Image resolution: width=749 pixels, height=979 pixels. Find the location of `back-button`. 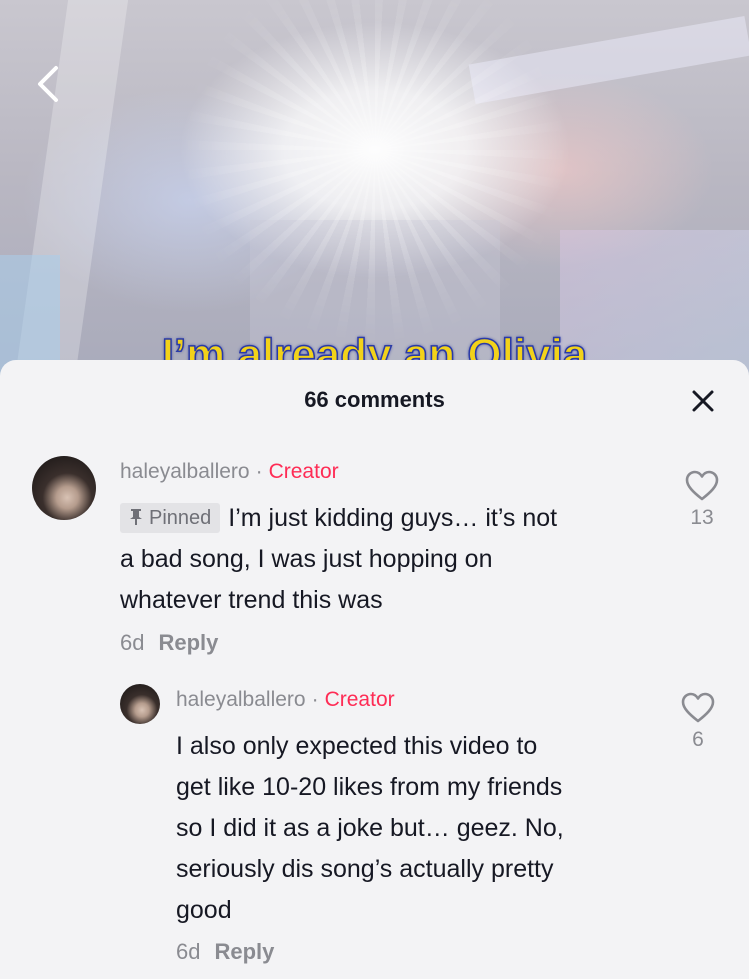

back-button is located at coordinates (52, 84).